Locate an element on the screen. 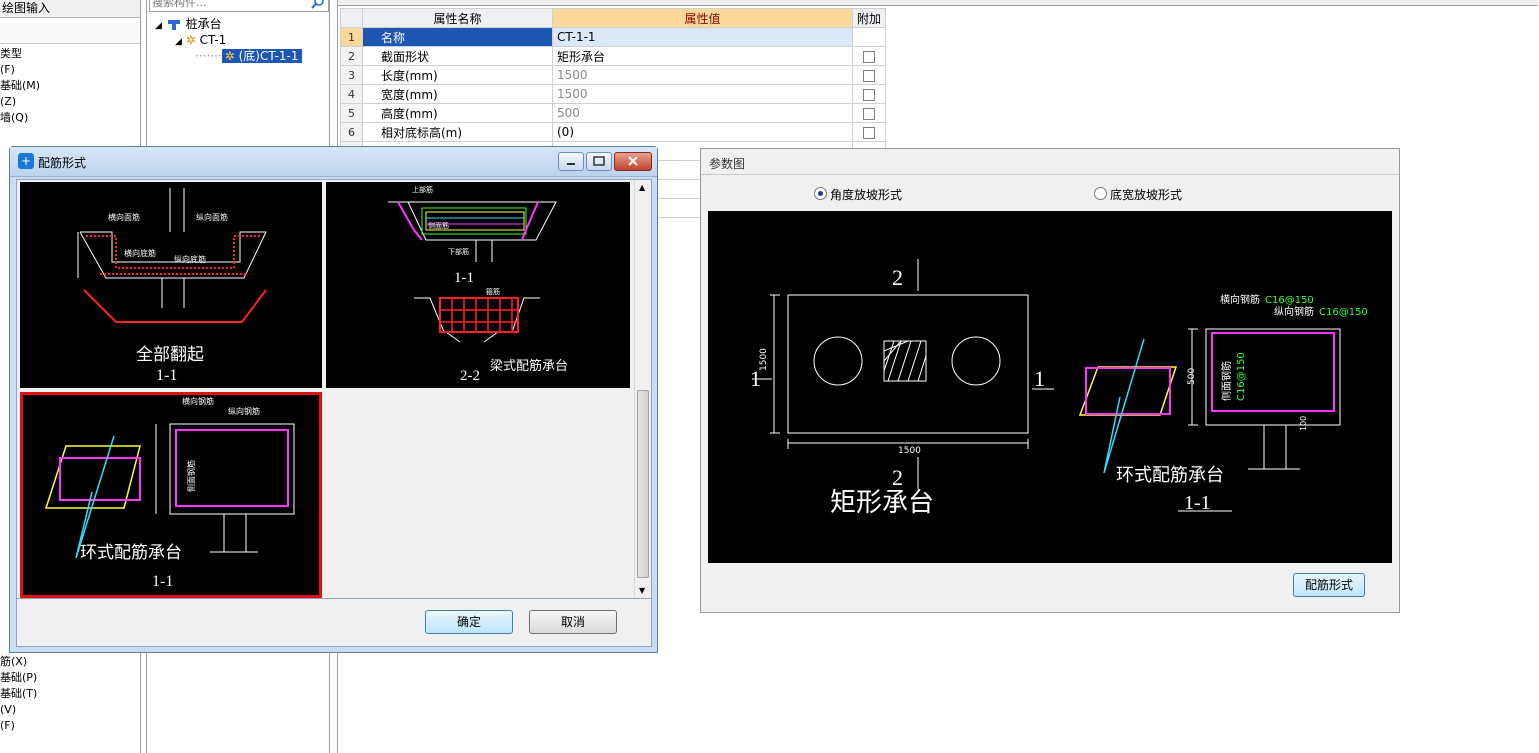 The height and width of the screenshot is (753, 1539). minimize-icon is located at coordinates (571, 164).